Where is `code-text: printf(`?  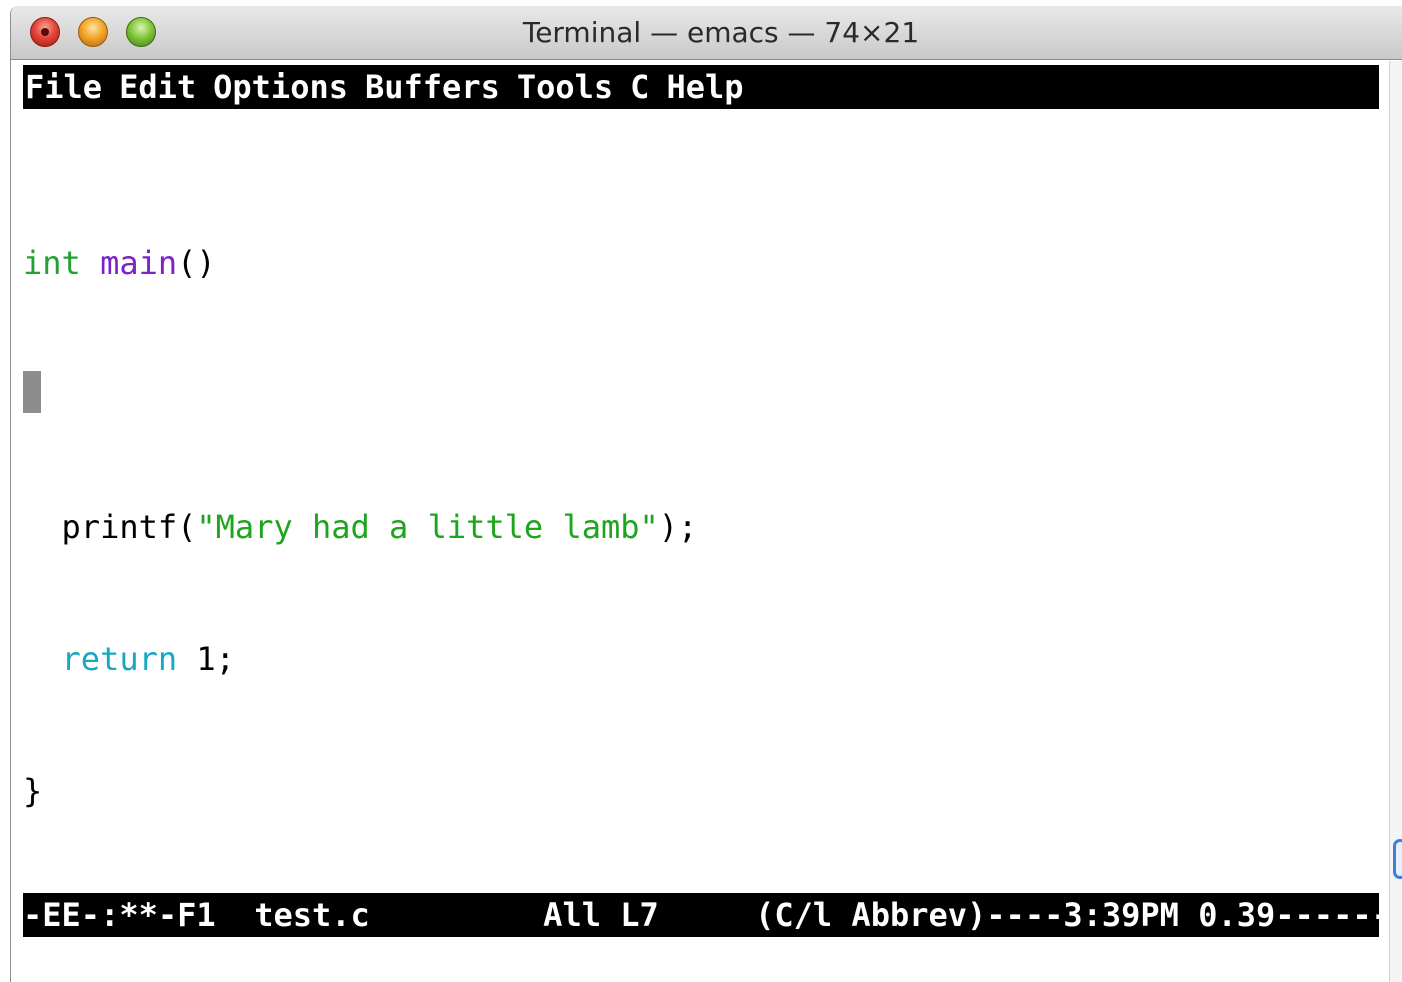
code-text: printf( is located at coordinates (129, 527).